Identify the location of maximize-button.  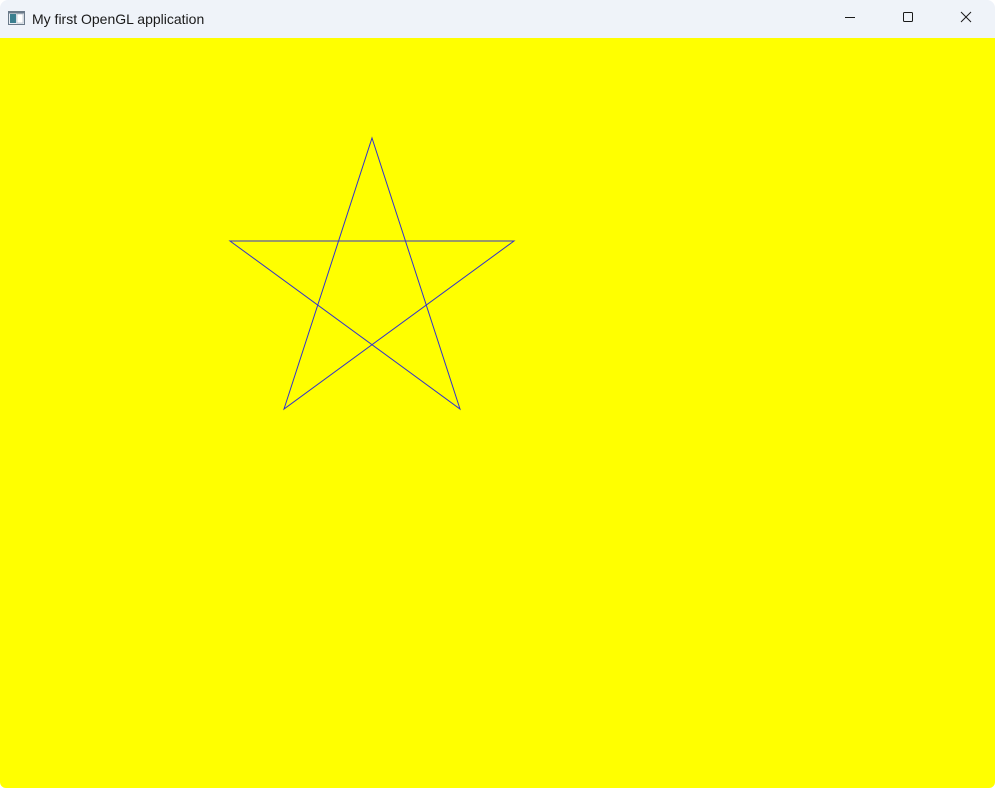
(908, 19).